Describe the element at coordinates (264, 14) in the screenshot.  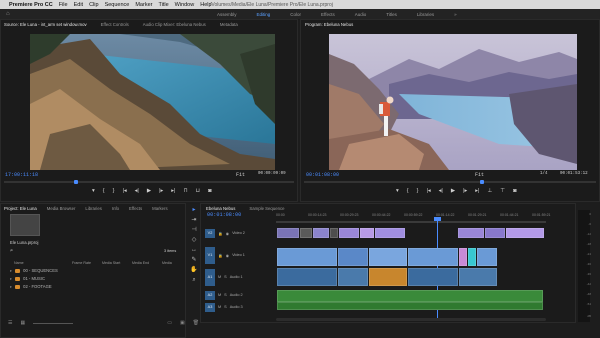
I see `workspace-editing: Editing` at that location.